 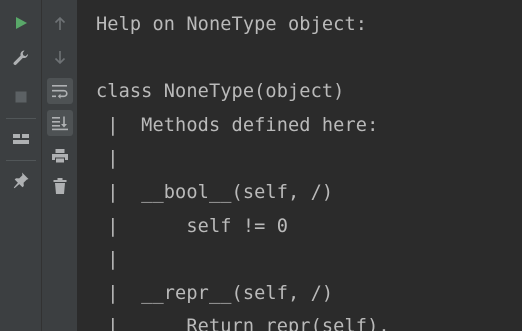 What do you see at coordinates (220, 91) in the screenshot?
I see `console-line: class NoneType(object)` at bounding box center [220, 91].